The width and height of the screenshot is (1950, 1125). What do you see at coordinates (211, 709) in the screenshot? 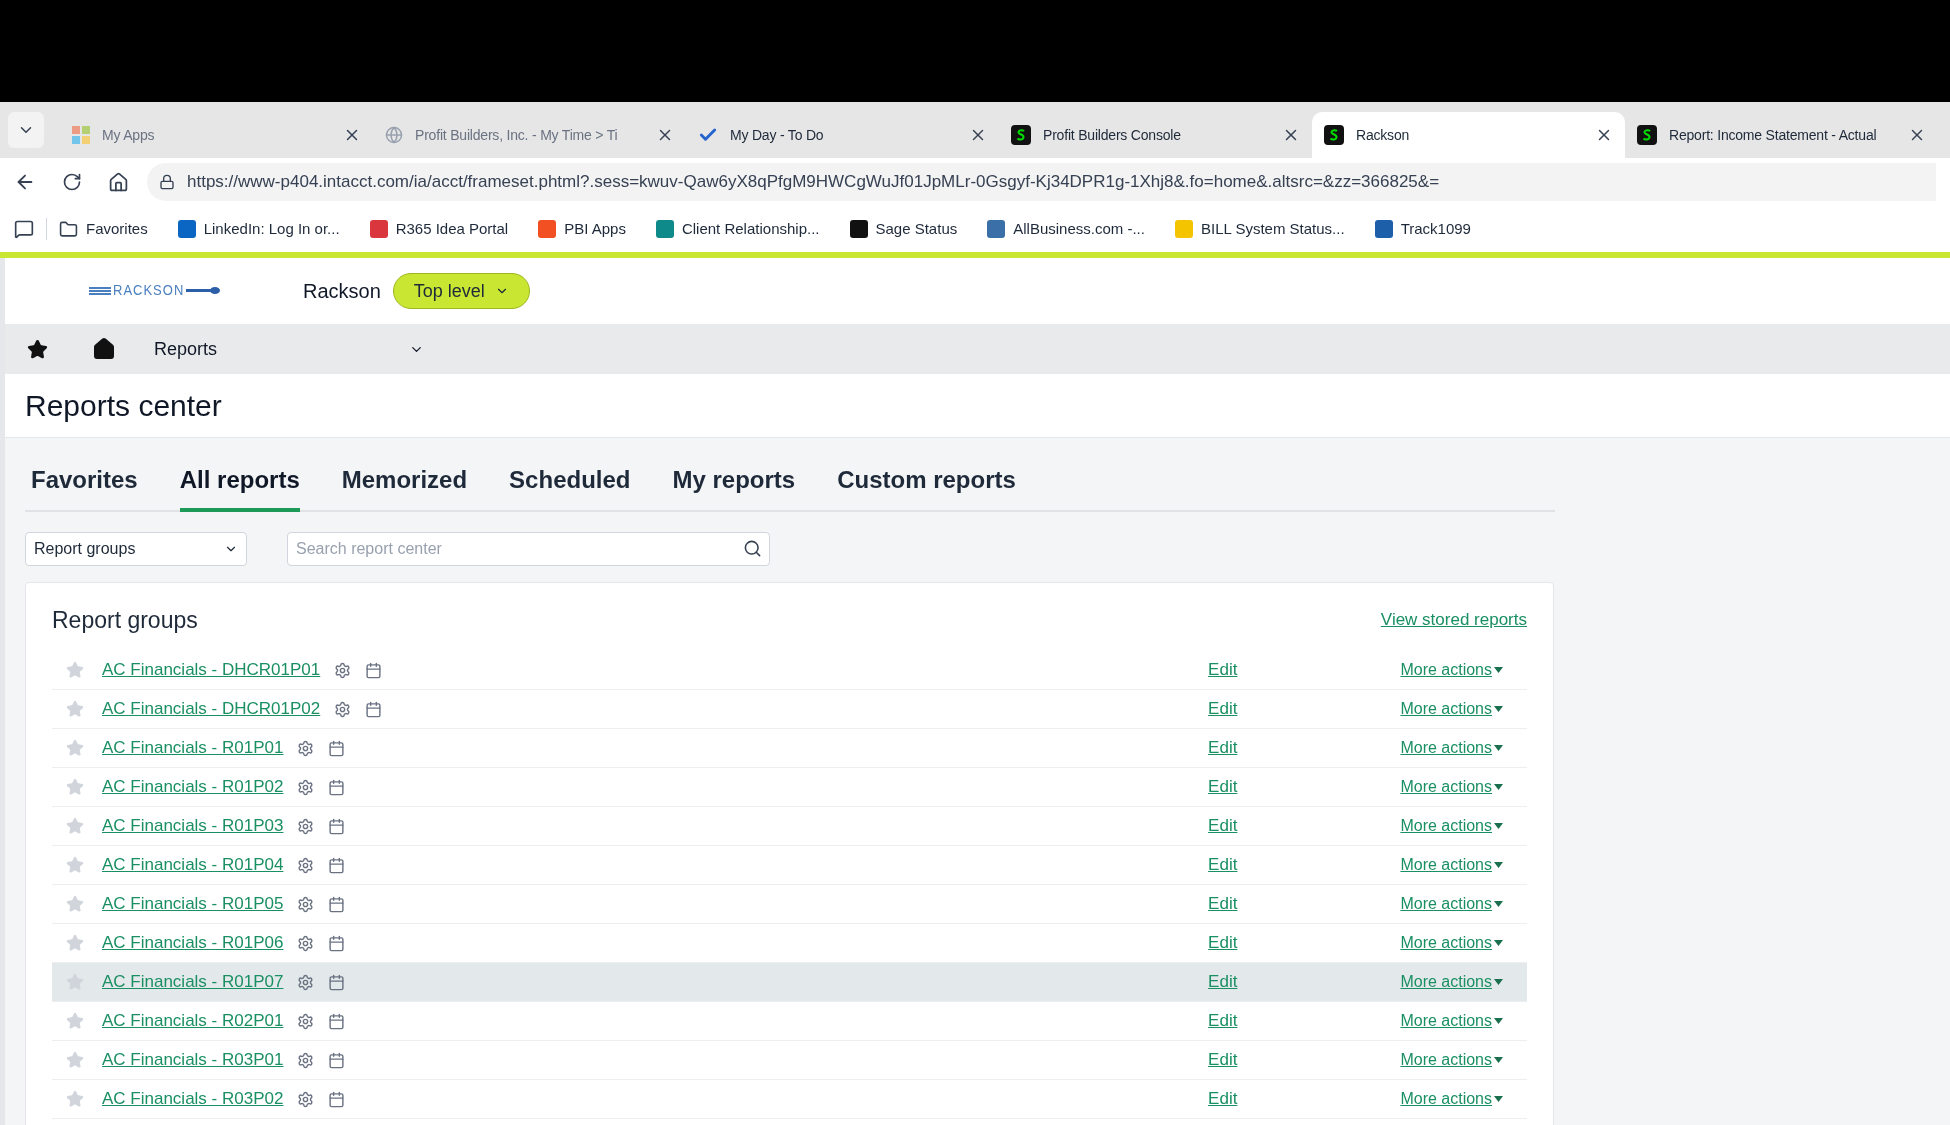
I see `report-link: AC Financials - DHCR01P02` at bounding box center [211, 709].